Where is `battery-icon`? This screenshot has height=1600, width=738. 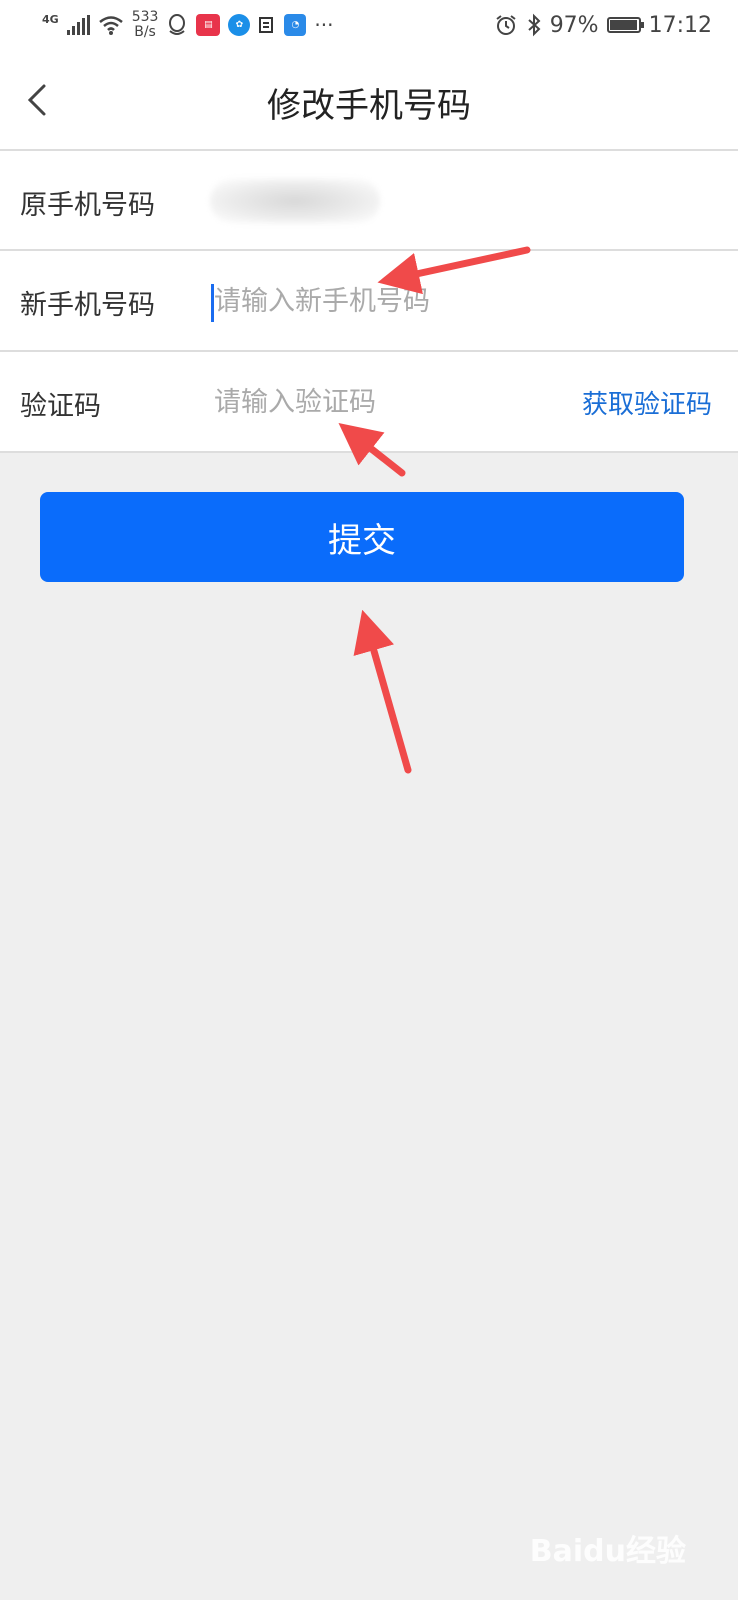
battery-icon is located at coordinates (625, 25).